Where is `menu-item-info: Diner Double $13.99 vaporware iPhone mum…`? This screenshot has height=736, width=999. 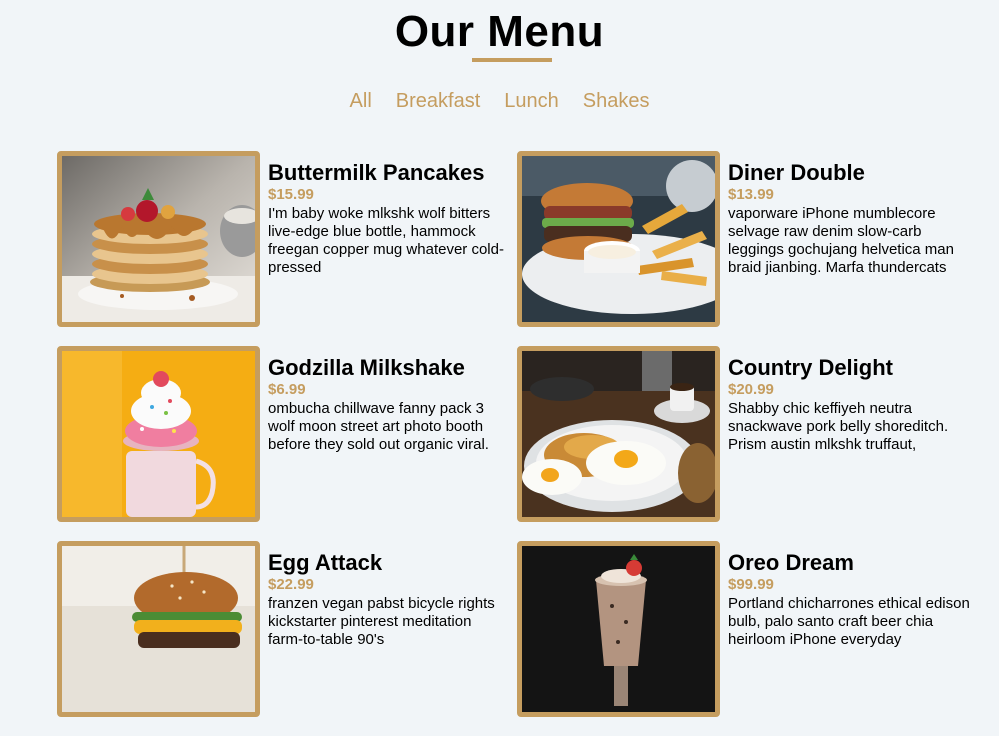 menu-item-info: Diner Double $13.99 vaporware iPhone mum… is located at coordinates (849, 214).